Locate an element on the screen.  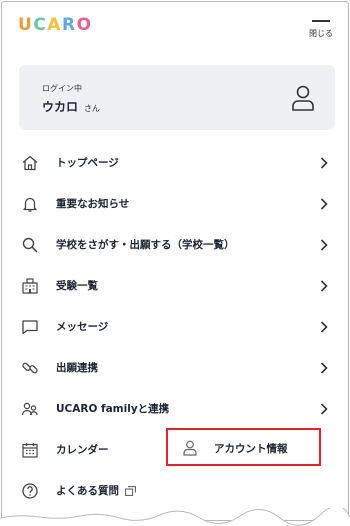
home-icon is located at coordinates (30, 163).